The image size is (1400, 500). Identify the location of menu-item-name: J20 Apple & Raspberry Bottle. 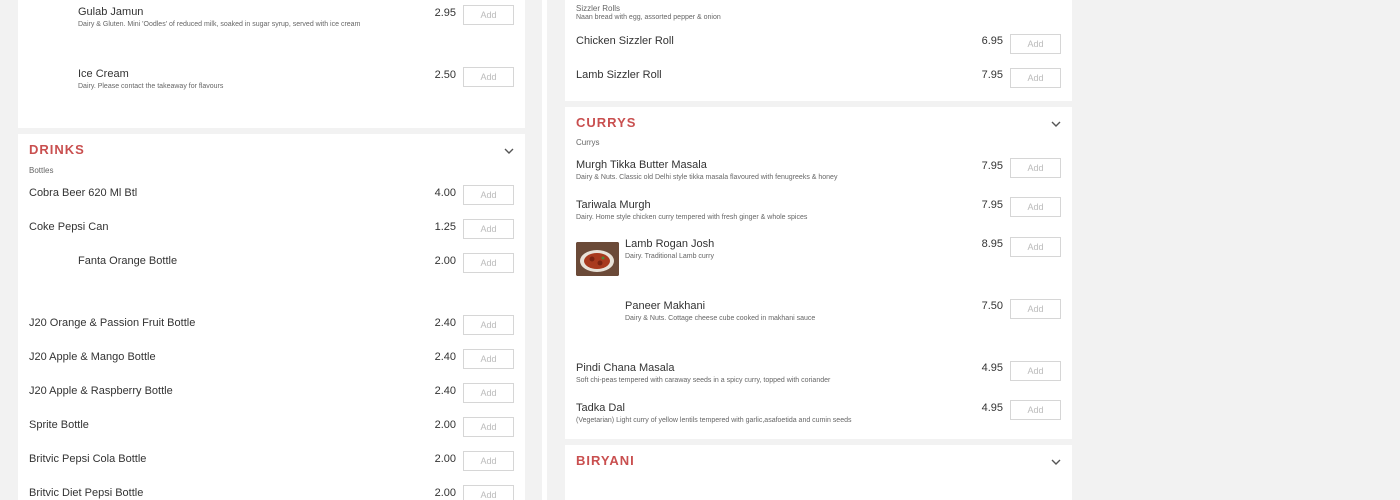
(101, 391).